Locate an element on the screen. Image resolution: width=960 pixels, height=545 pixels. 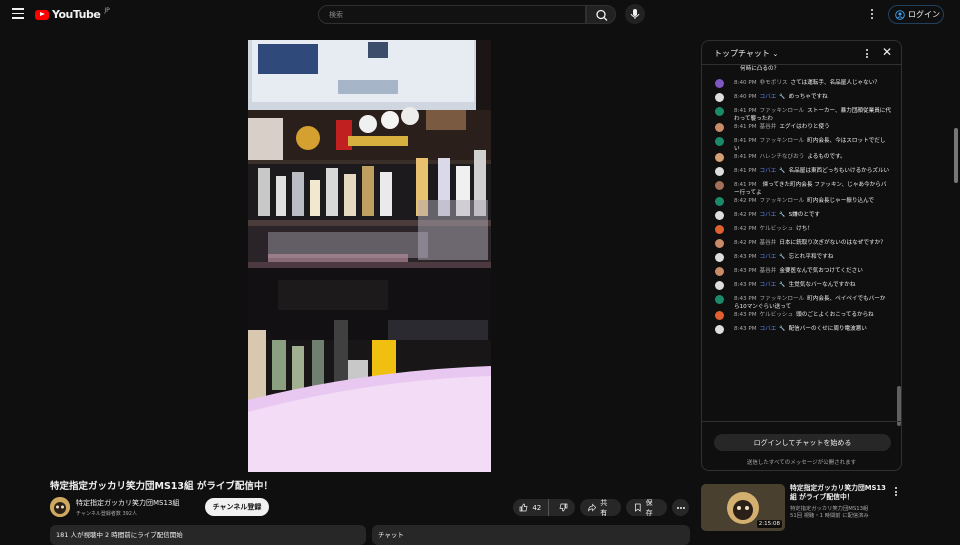
related-video-channel: 特定指定ガッカリ笑力団MS13組 is located at coordinates (840, 509).